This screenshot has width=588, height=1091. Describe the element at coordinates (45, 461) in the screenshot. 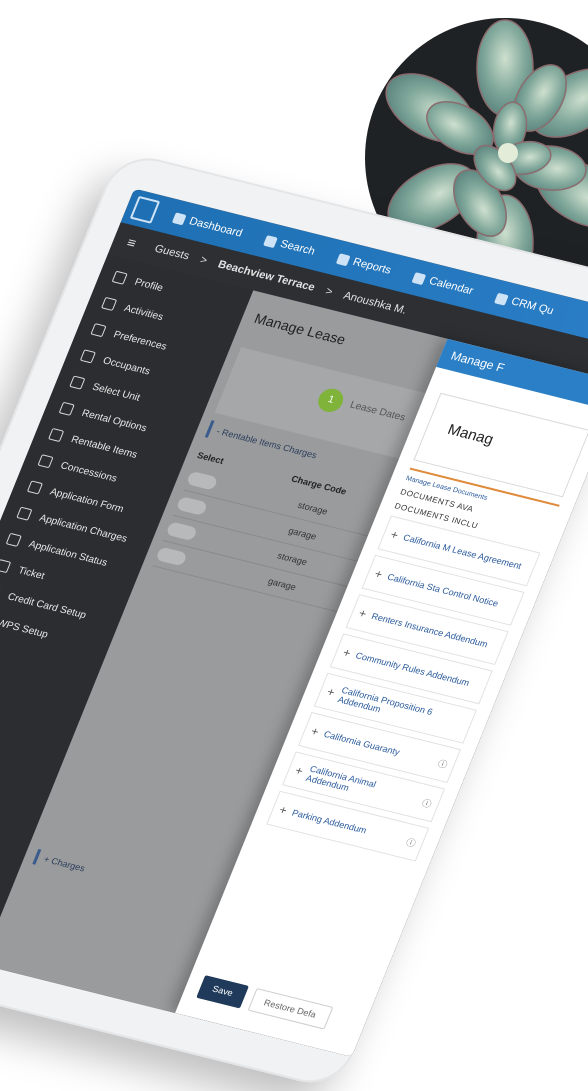

I see `concessions-icon` at that location.